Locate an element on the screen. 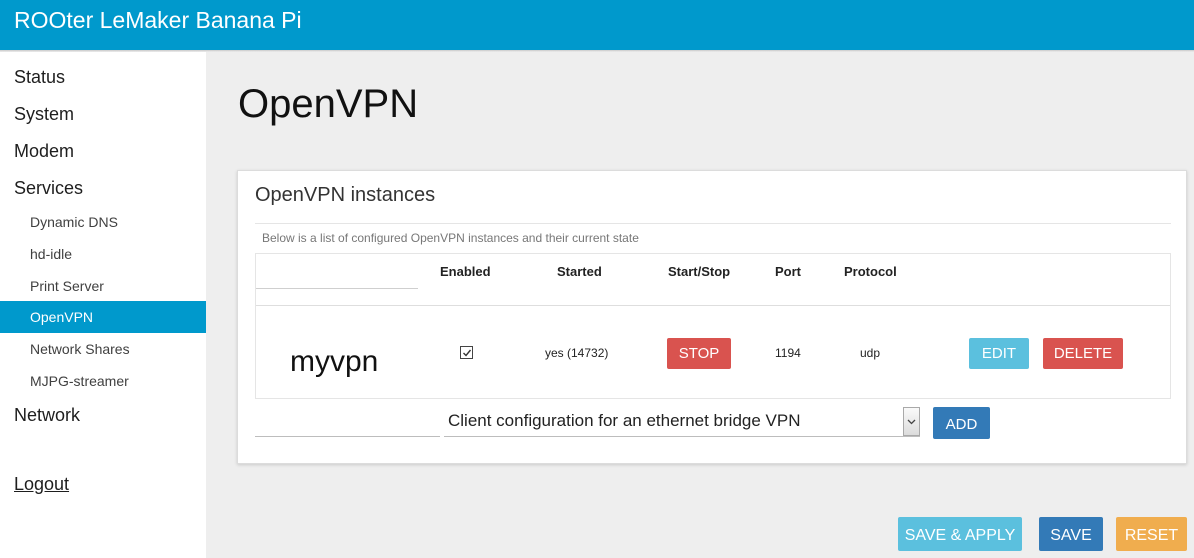 The height and width of the screenshot is (558, 1194). edit-button: EDIT is located at coordinates (999, 353).